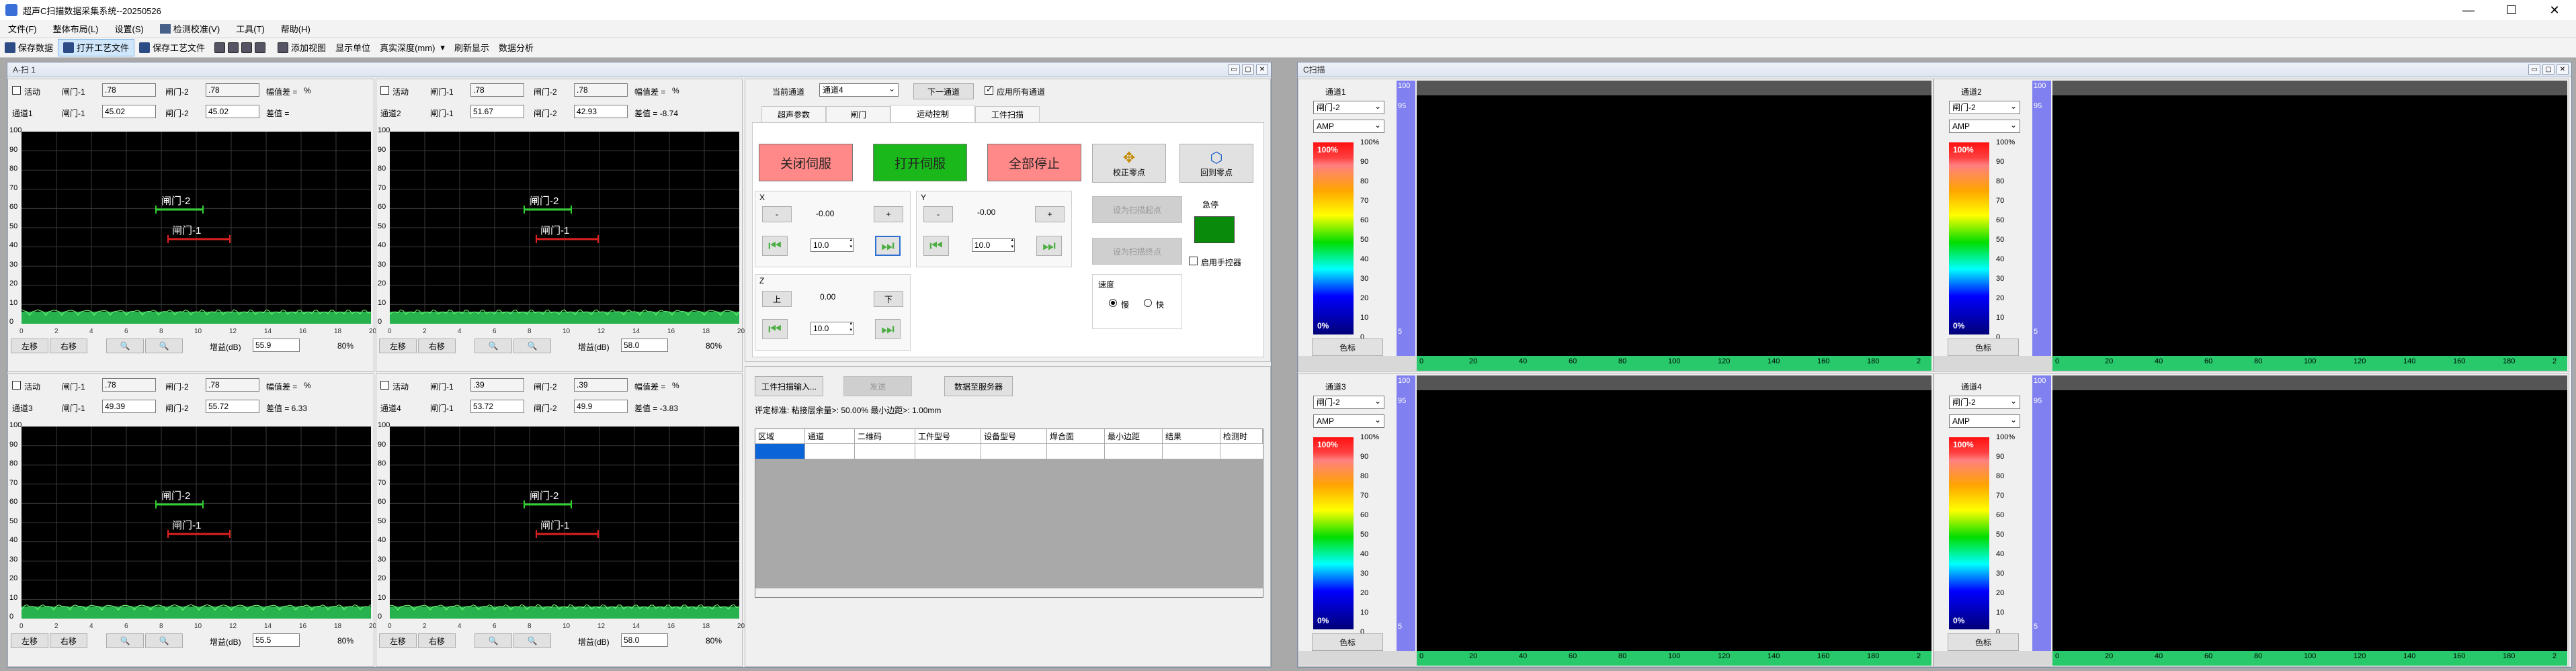 The height and width of the screenshot is (671, 2576). Describe the element at coordinates (780, 451) in the screenshot. I see `table-cell-selected` at that location.